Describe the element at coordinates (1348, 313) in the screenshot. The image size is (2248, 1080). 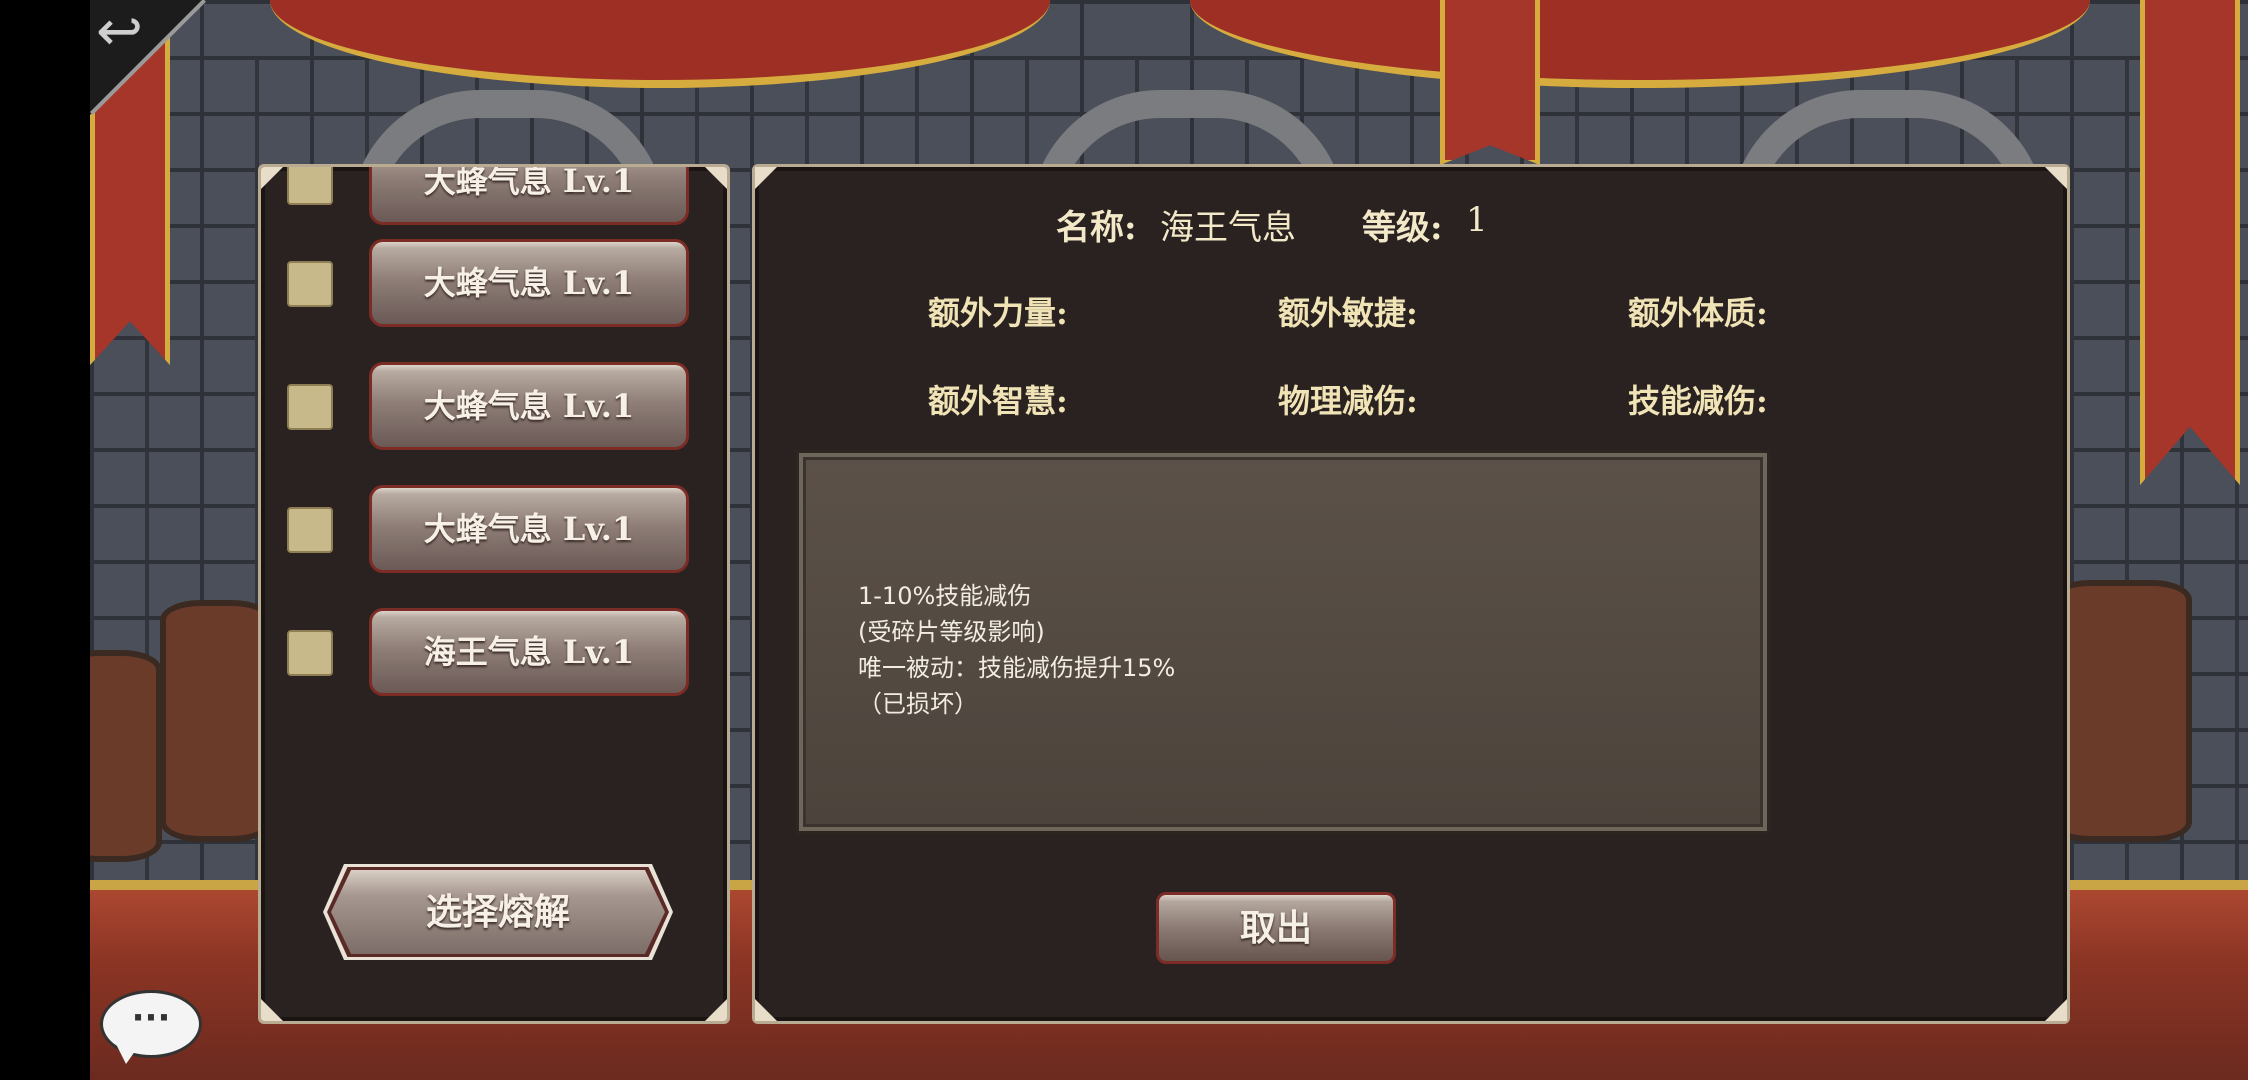
I see `stat-extra-agility: 额外敏捷:` at that location.